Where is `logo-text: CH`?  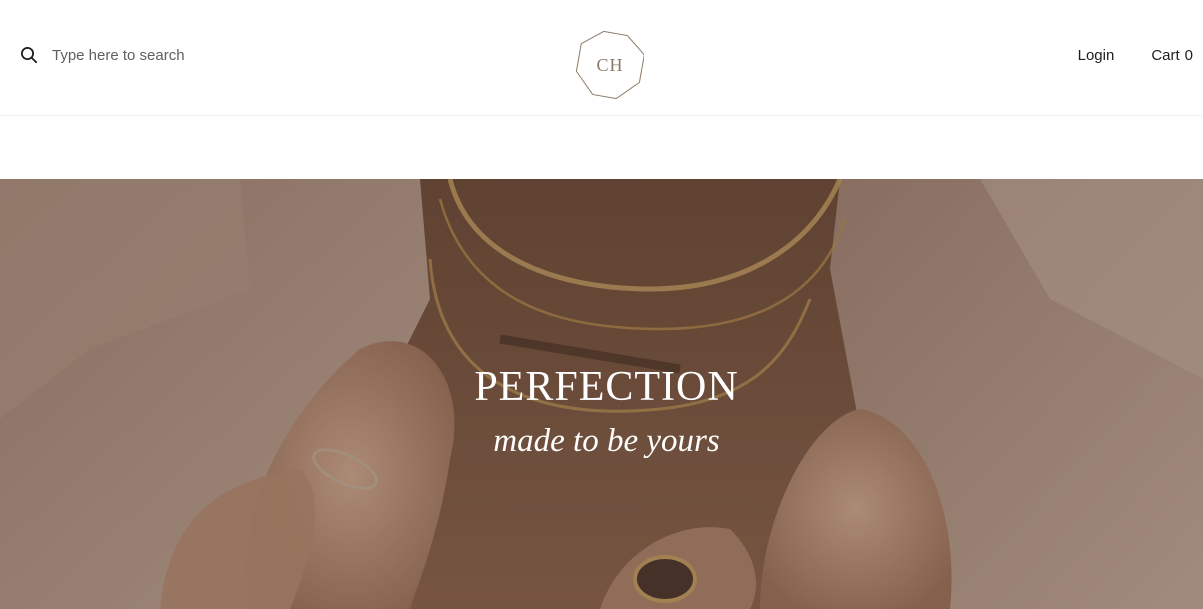
logo-text: CH is located at coordinates (610, 64).